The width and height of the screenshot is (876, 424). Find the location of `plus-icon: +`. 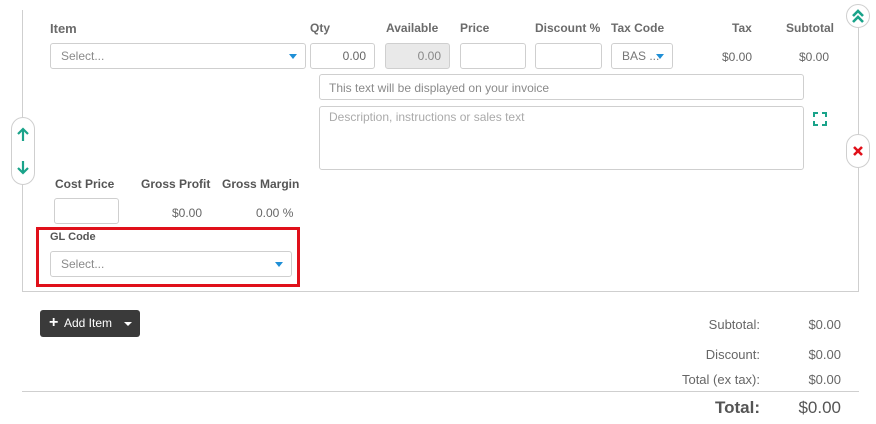

plus-icon: + is located at coordinates (54, 322).